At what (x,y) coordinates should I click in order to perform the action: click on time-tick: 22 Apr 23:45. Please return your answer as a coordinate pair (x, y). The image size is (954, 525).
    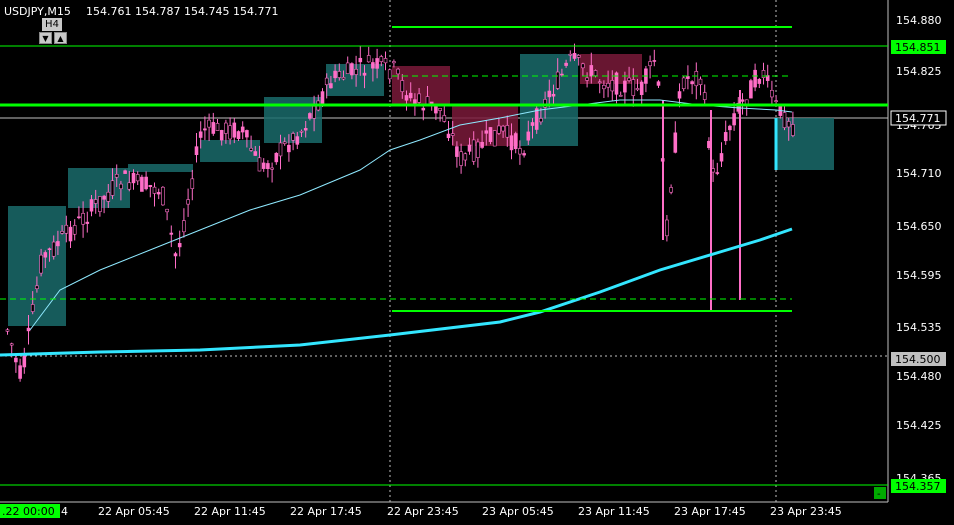
    Looking at the image, I should click on (423, 511).